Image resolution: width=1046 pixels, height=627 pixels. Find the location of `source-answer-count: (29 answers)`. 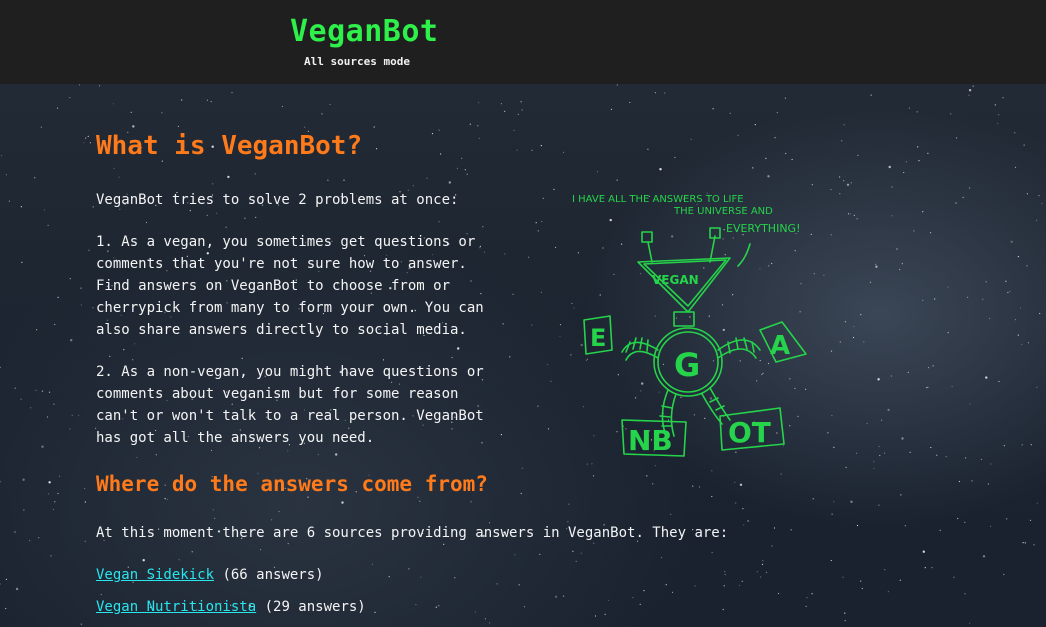

source-answer-count: (29 answers) is located at coordinates (315, 607).